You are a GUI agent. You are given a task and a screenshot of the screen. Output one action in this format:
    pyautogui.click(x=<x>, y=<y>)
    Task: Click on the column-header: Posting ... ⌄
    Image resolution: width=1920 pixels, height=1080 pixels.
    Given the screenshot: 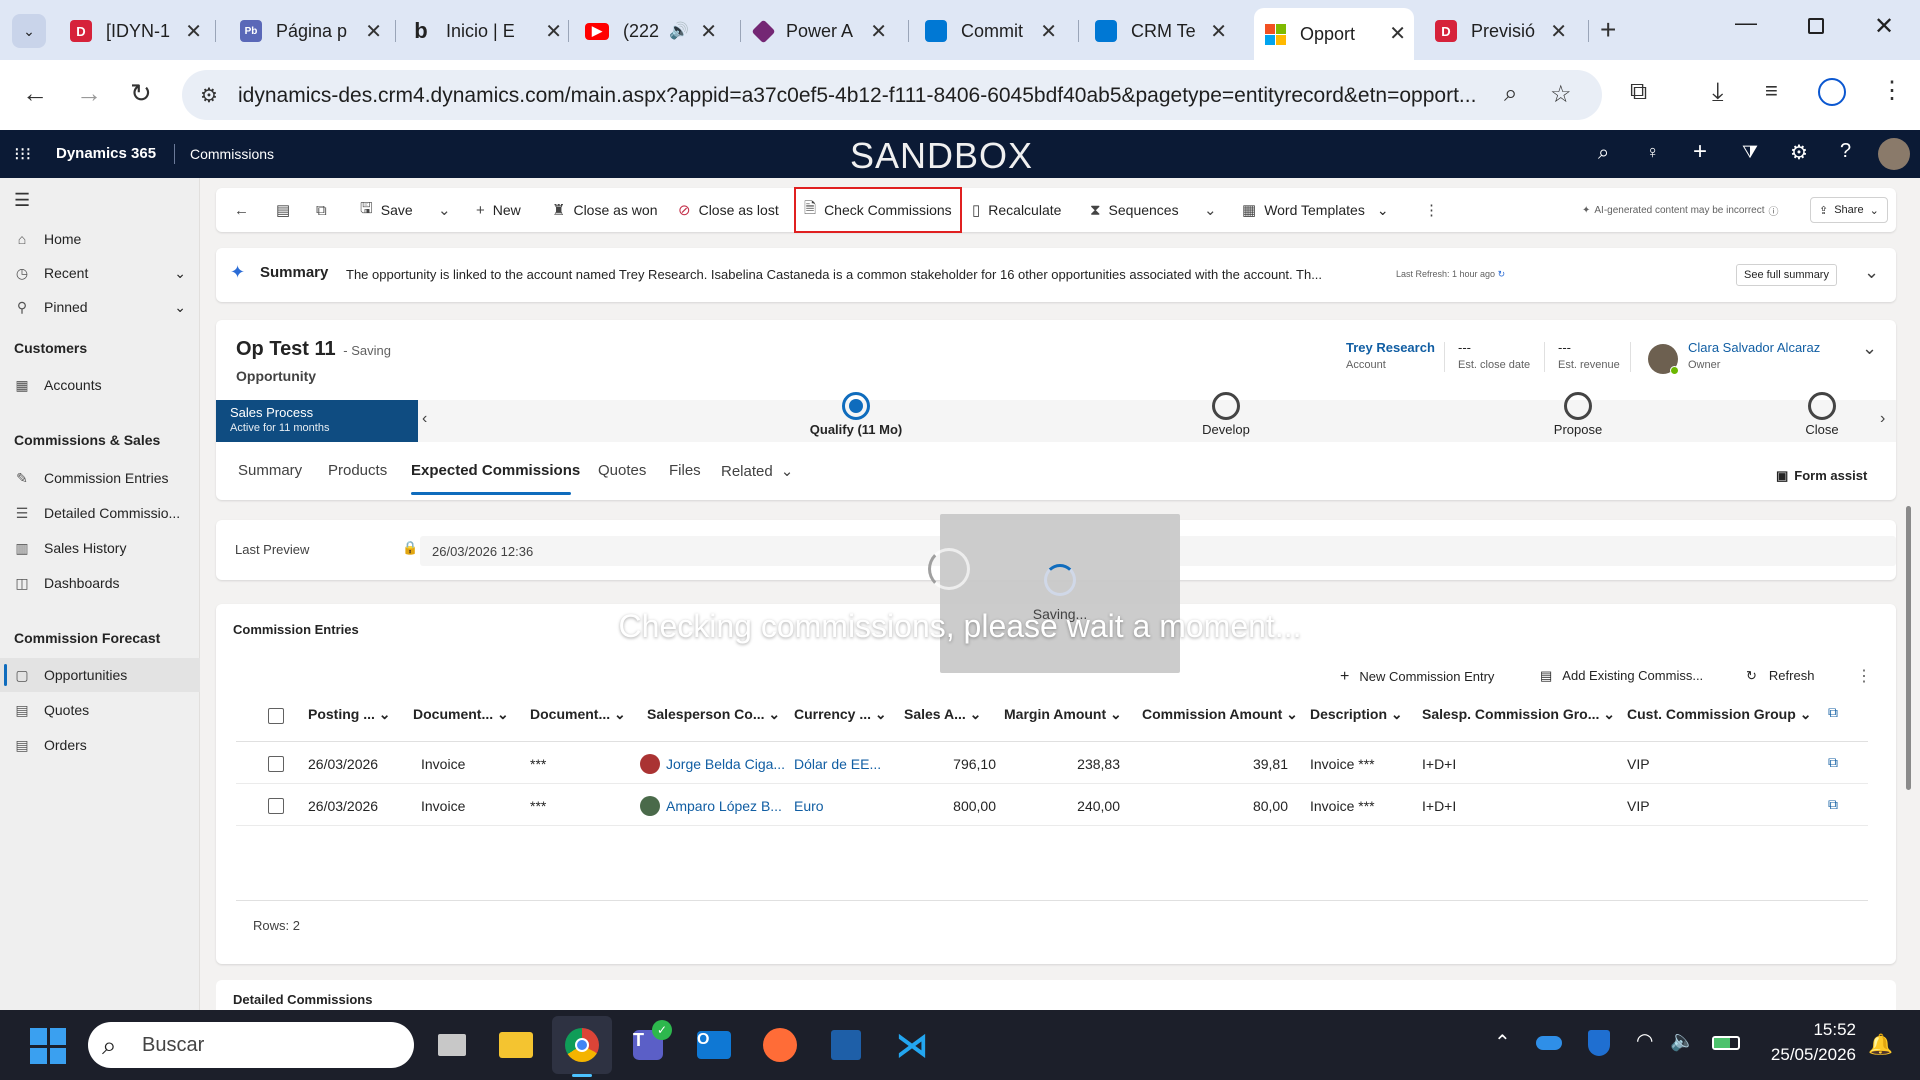 What is the action you would take?
    pyautogui.click(x=349, y=714)
    